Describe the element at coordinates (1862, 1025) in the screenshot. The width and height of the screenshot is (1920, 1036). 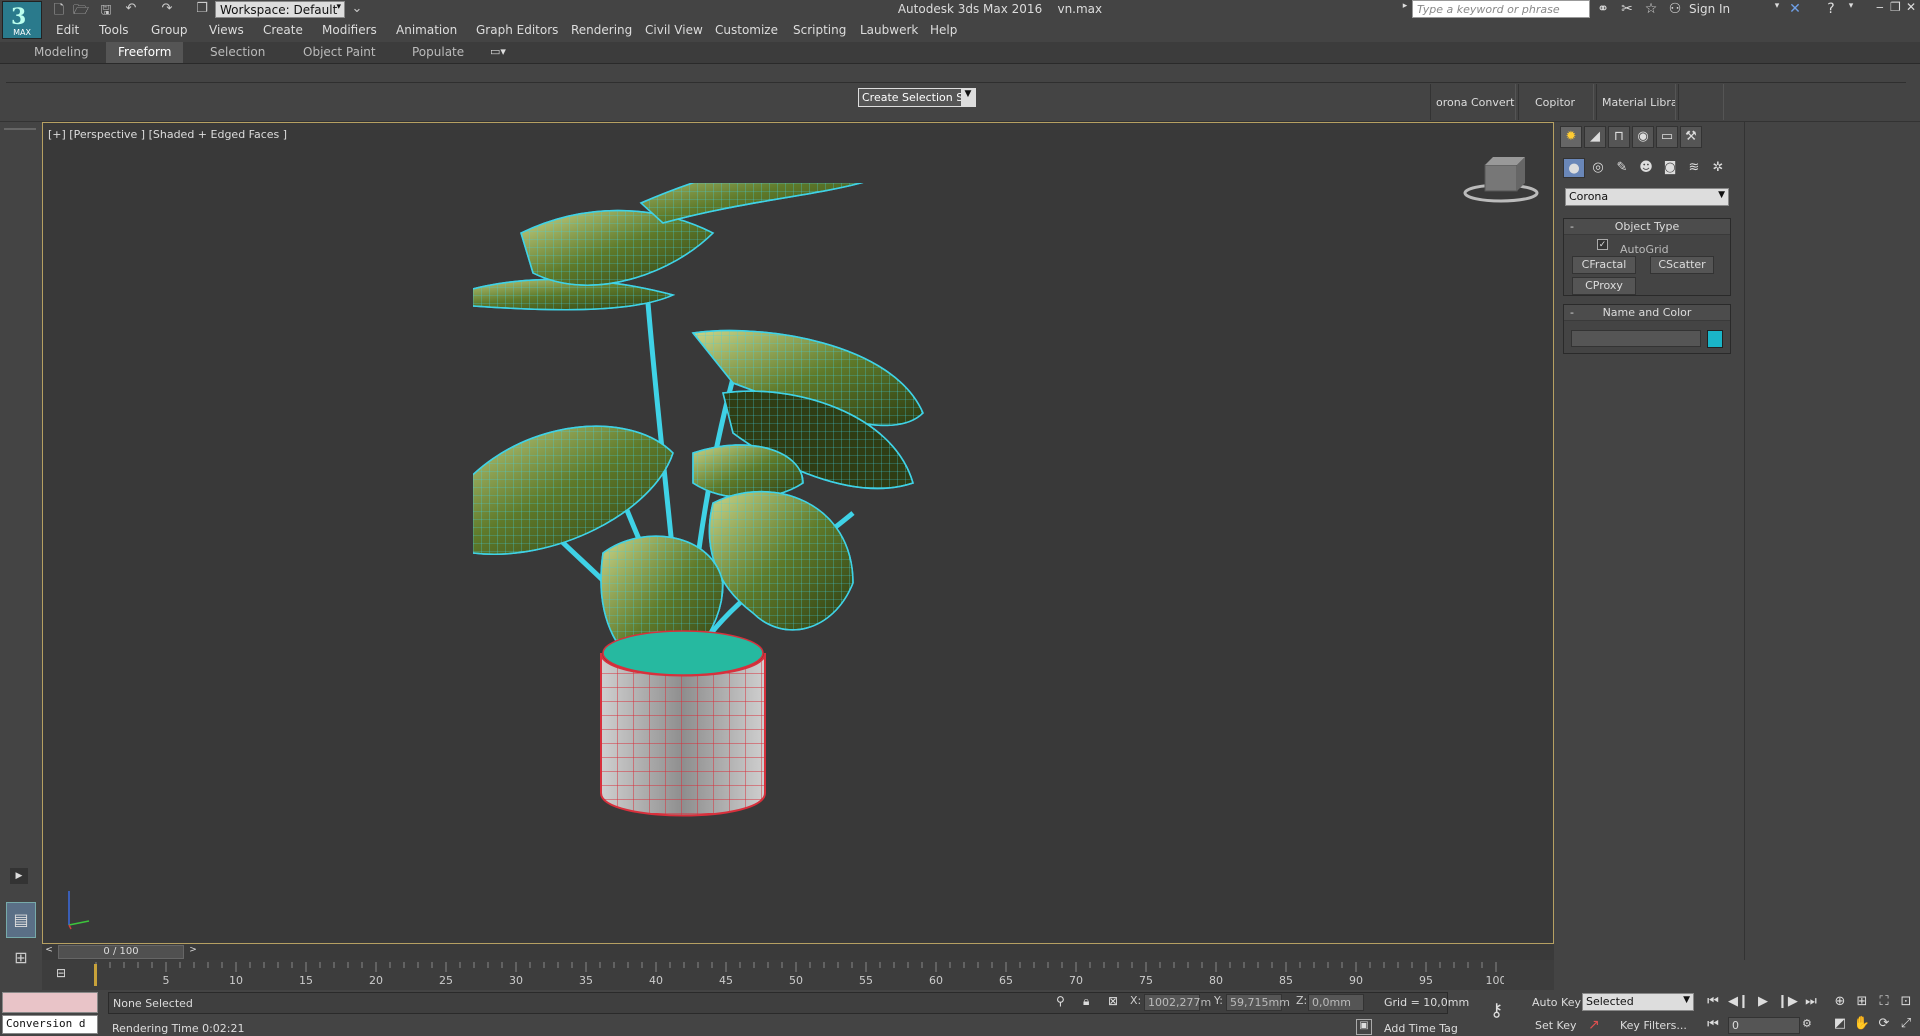
I see `pan-view-icon: ✋` at that location.